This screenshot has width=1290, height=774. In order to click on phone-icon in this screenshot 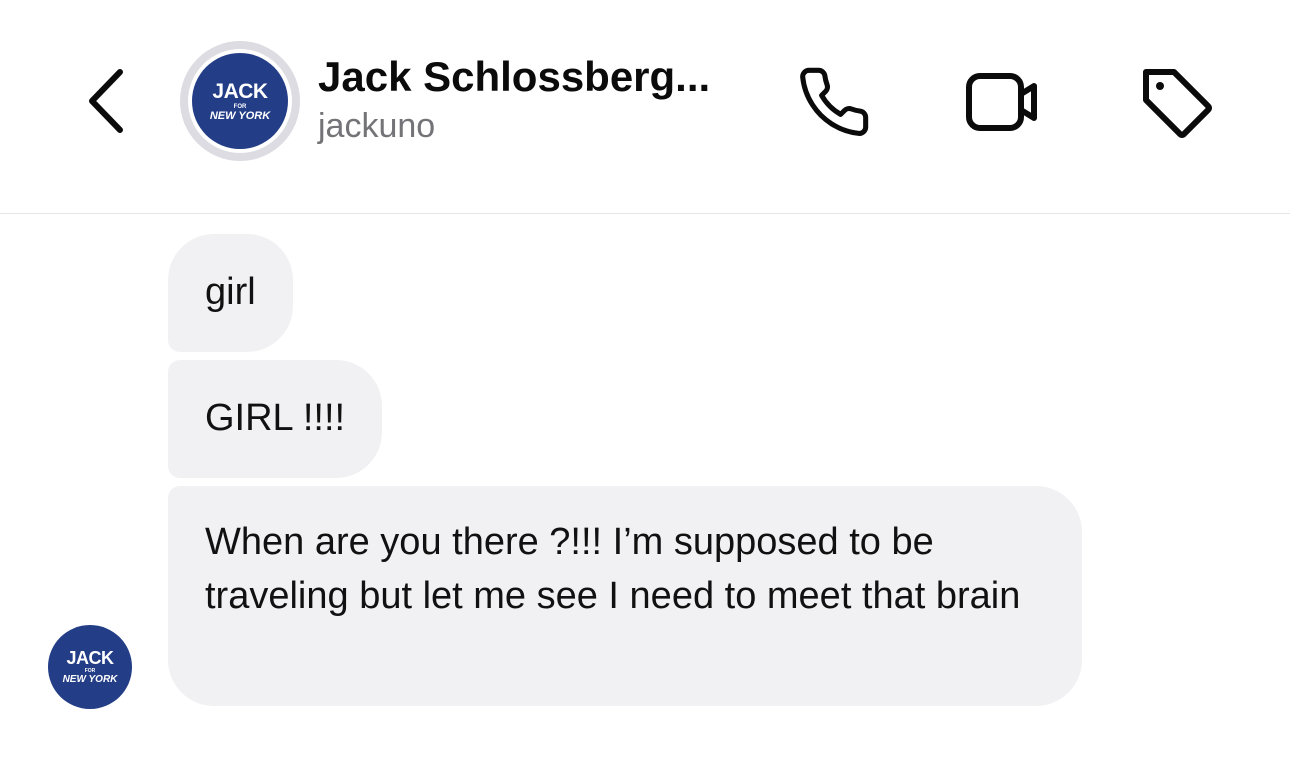, I will do `click(834, 101)`.